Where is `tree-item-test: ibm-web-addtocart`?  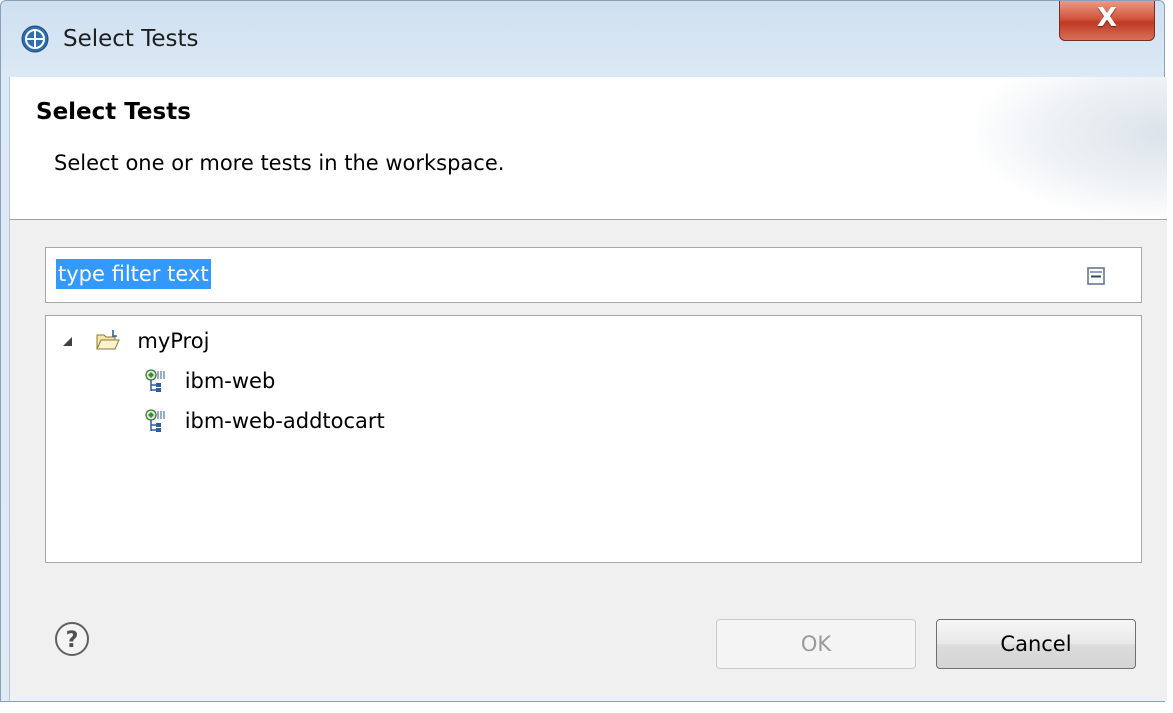
tree-item-test: ibm-web-addtocart is located at coordinates (263, 420).